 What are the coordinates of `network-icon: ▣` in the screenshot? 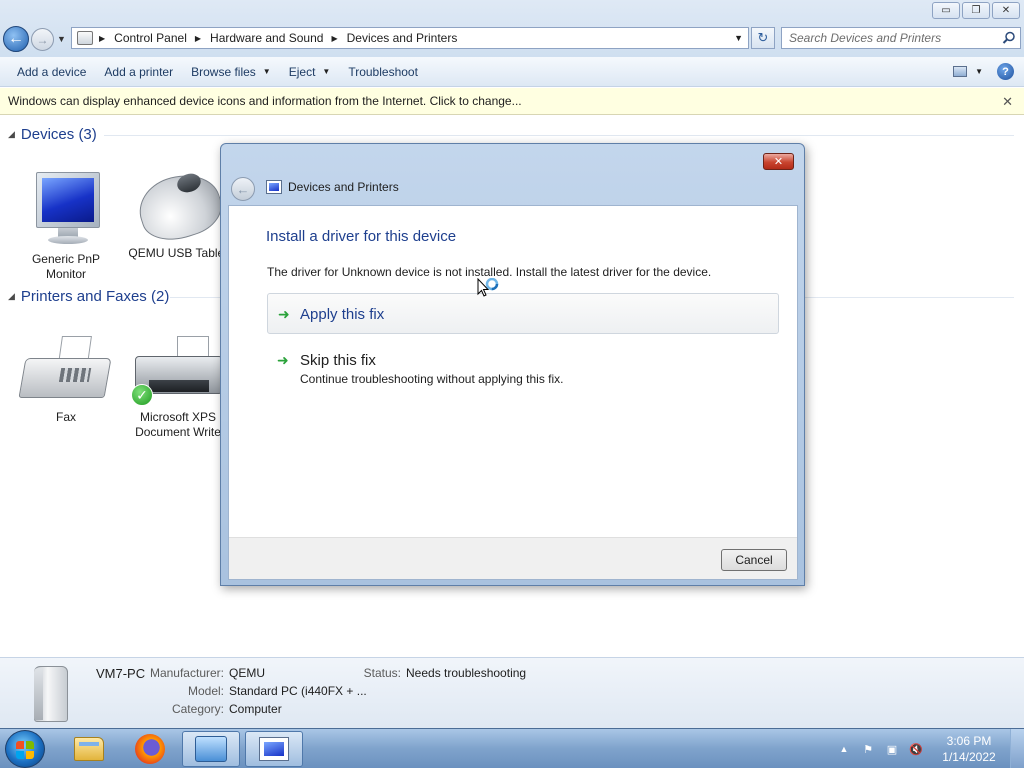 It's located at (892, 749).